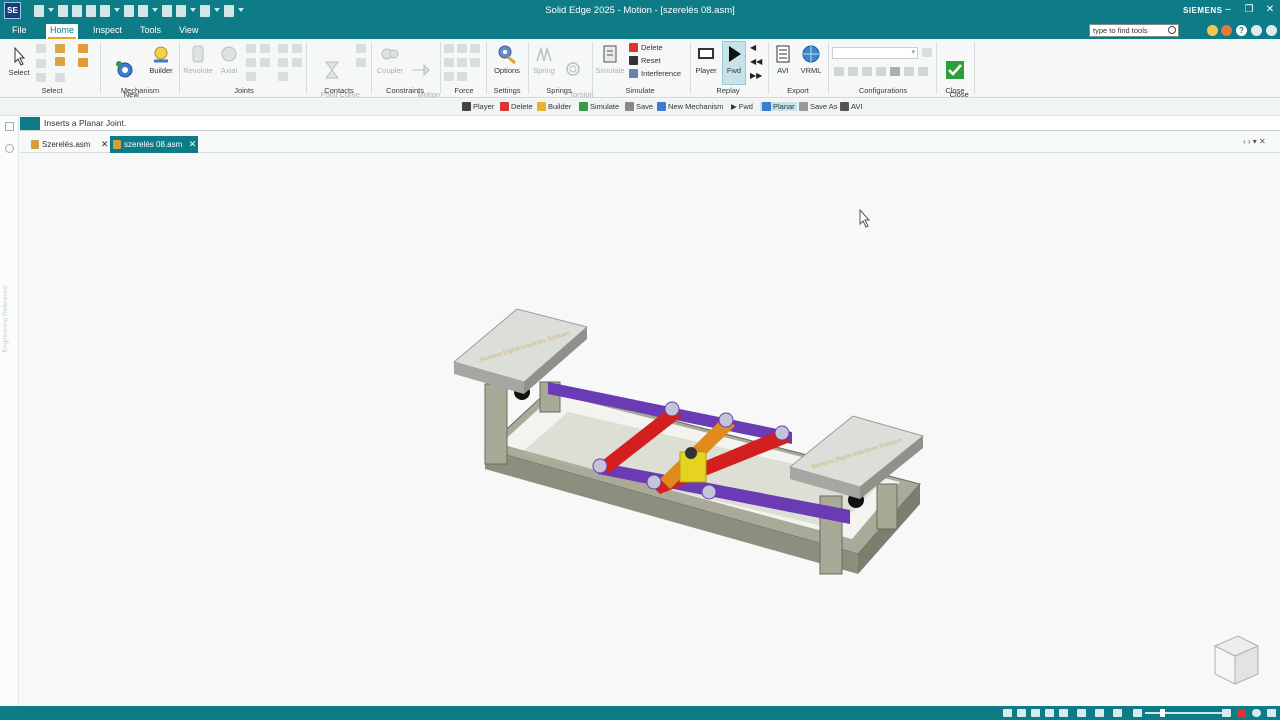 The width and height of the screenshot is (1280, 720). I want to click on rotate-icon, so click(1049, 713).